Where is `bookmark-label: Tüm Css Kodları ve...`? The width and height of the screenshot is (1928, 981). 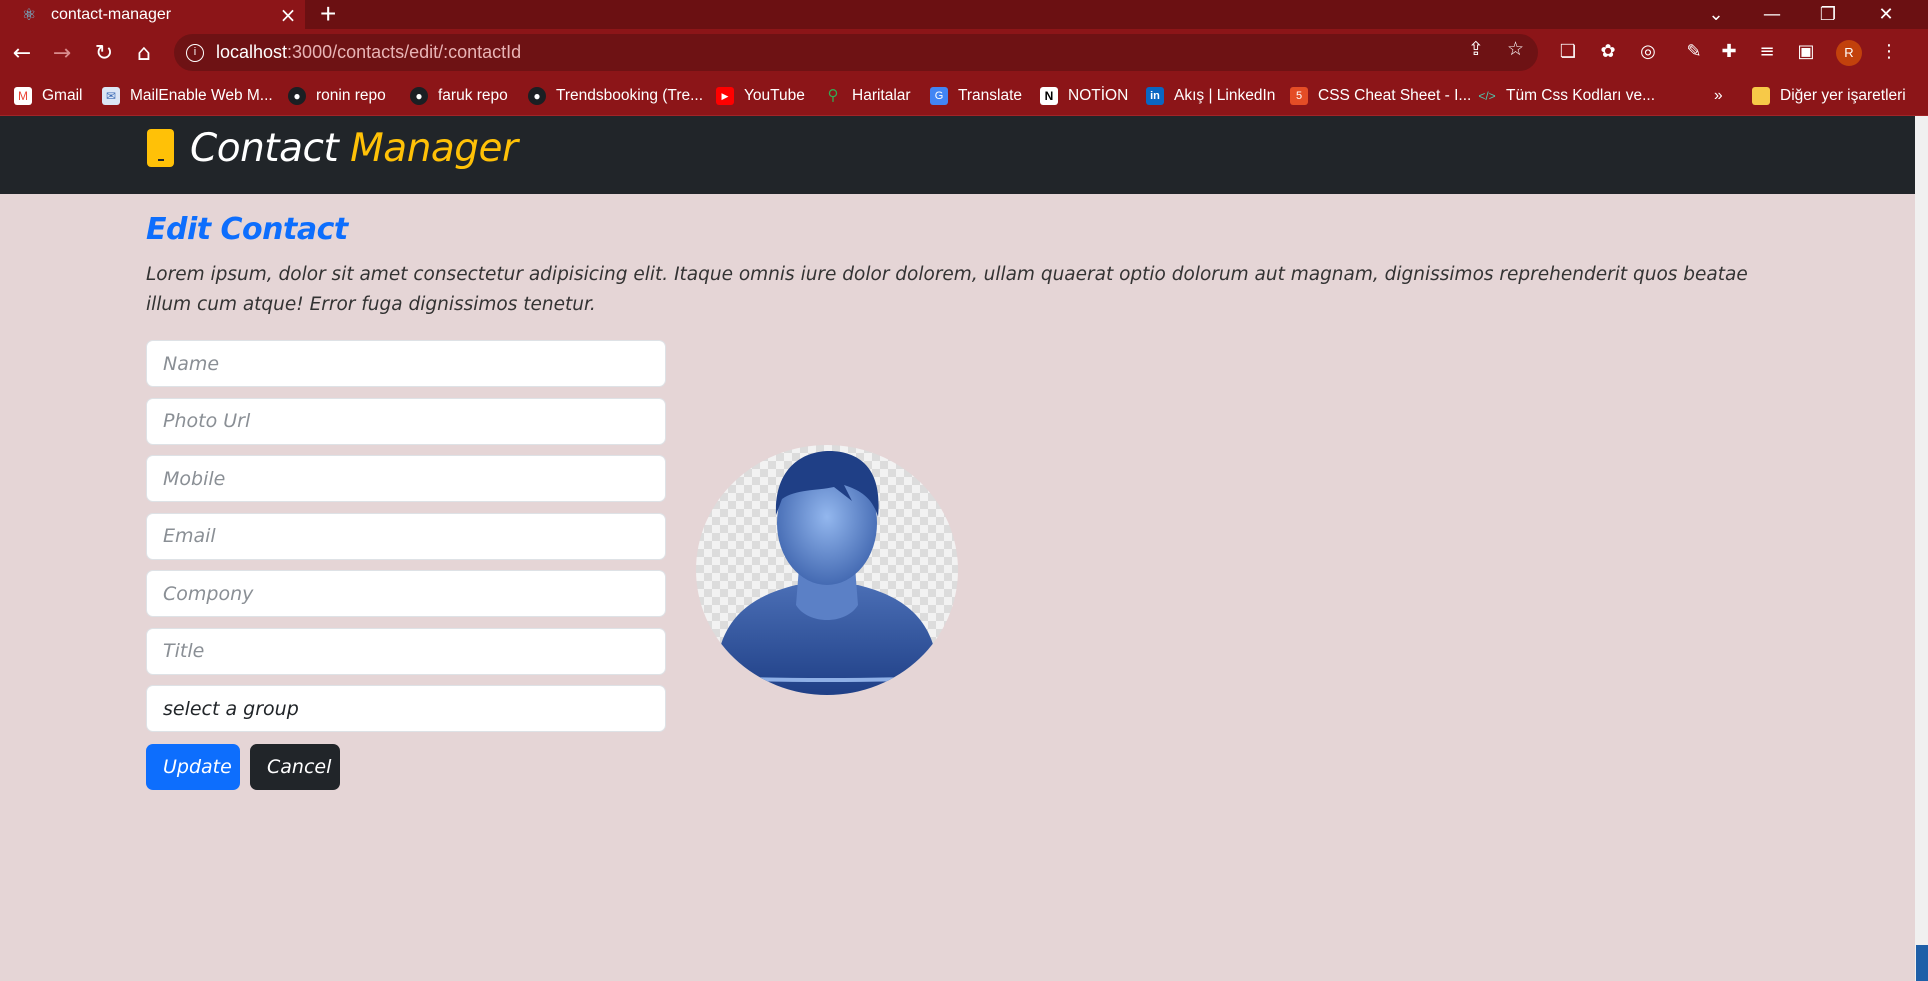 bookmark-label: Tüm Css Kodları ve... is located at coordinates (1581, 95).